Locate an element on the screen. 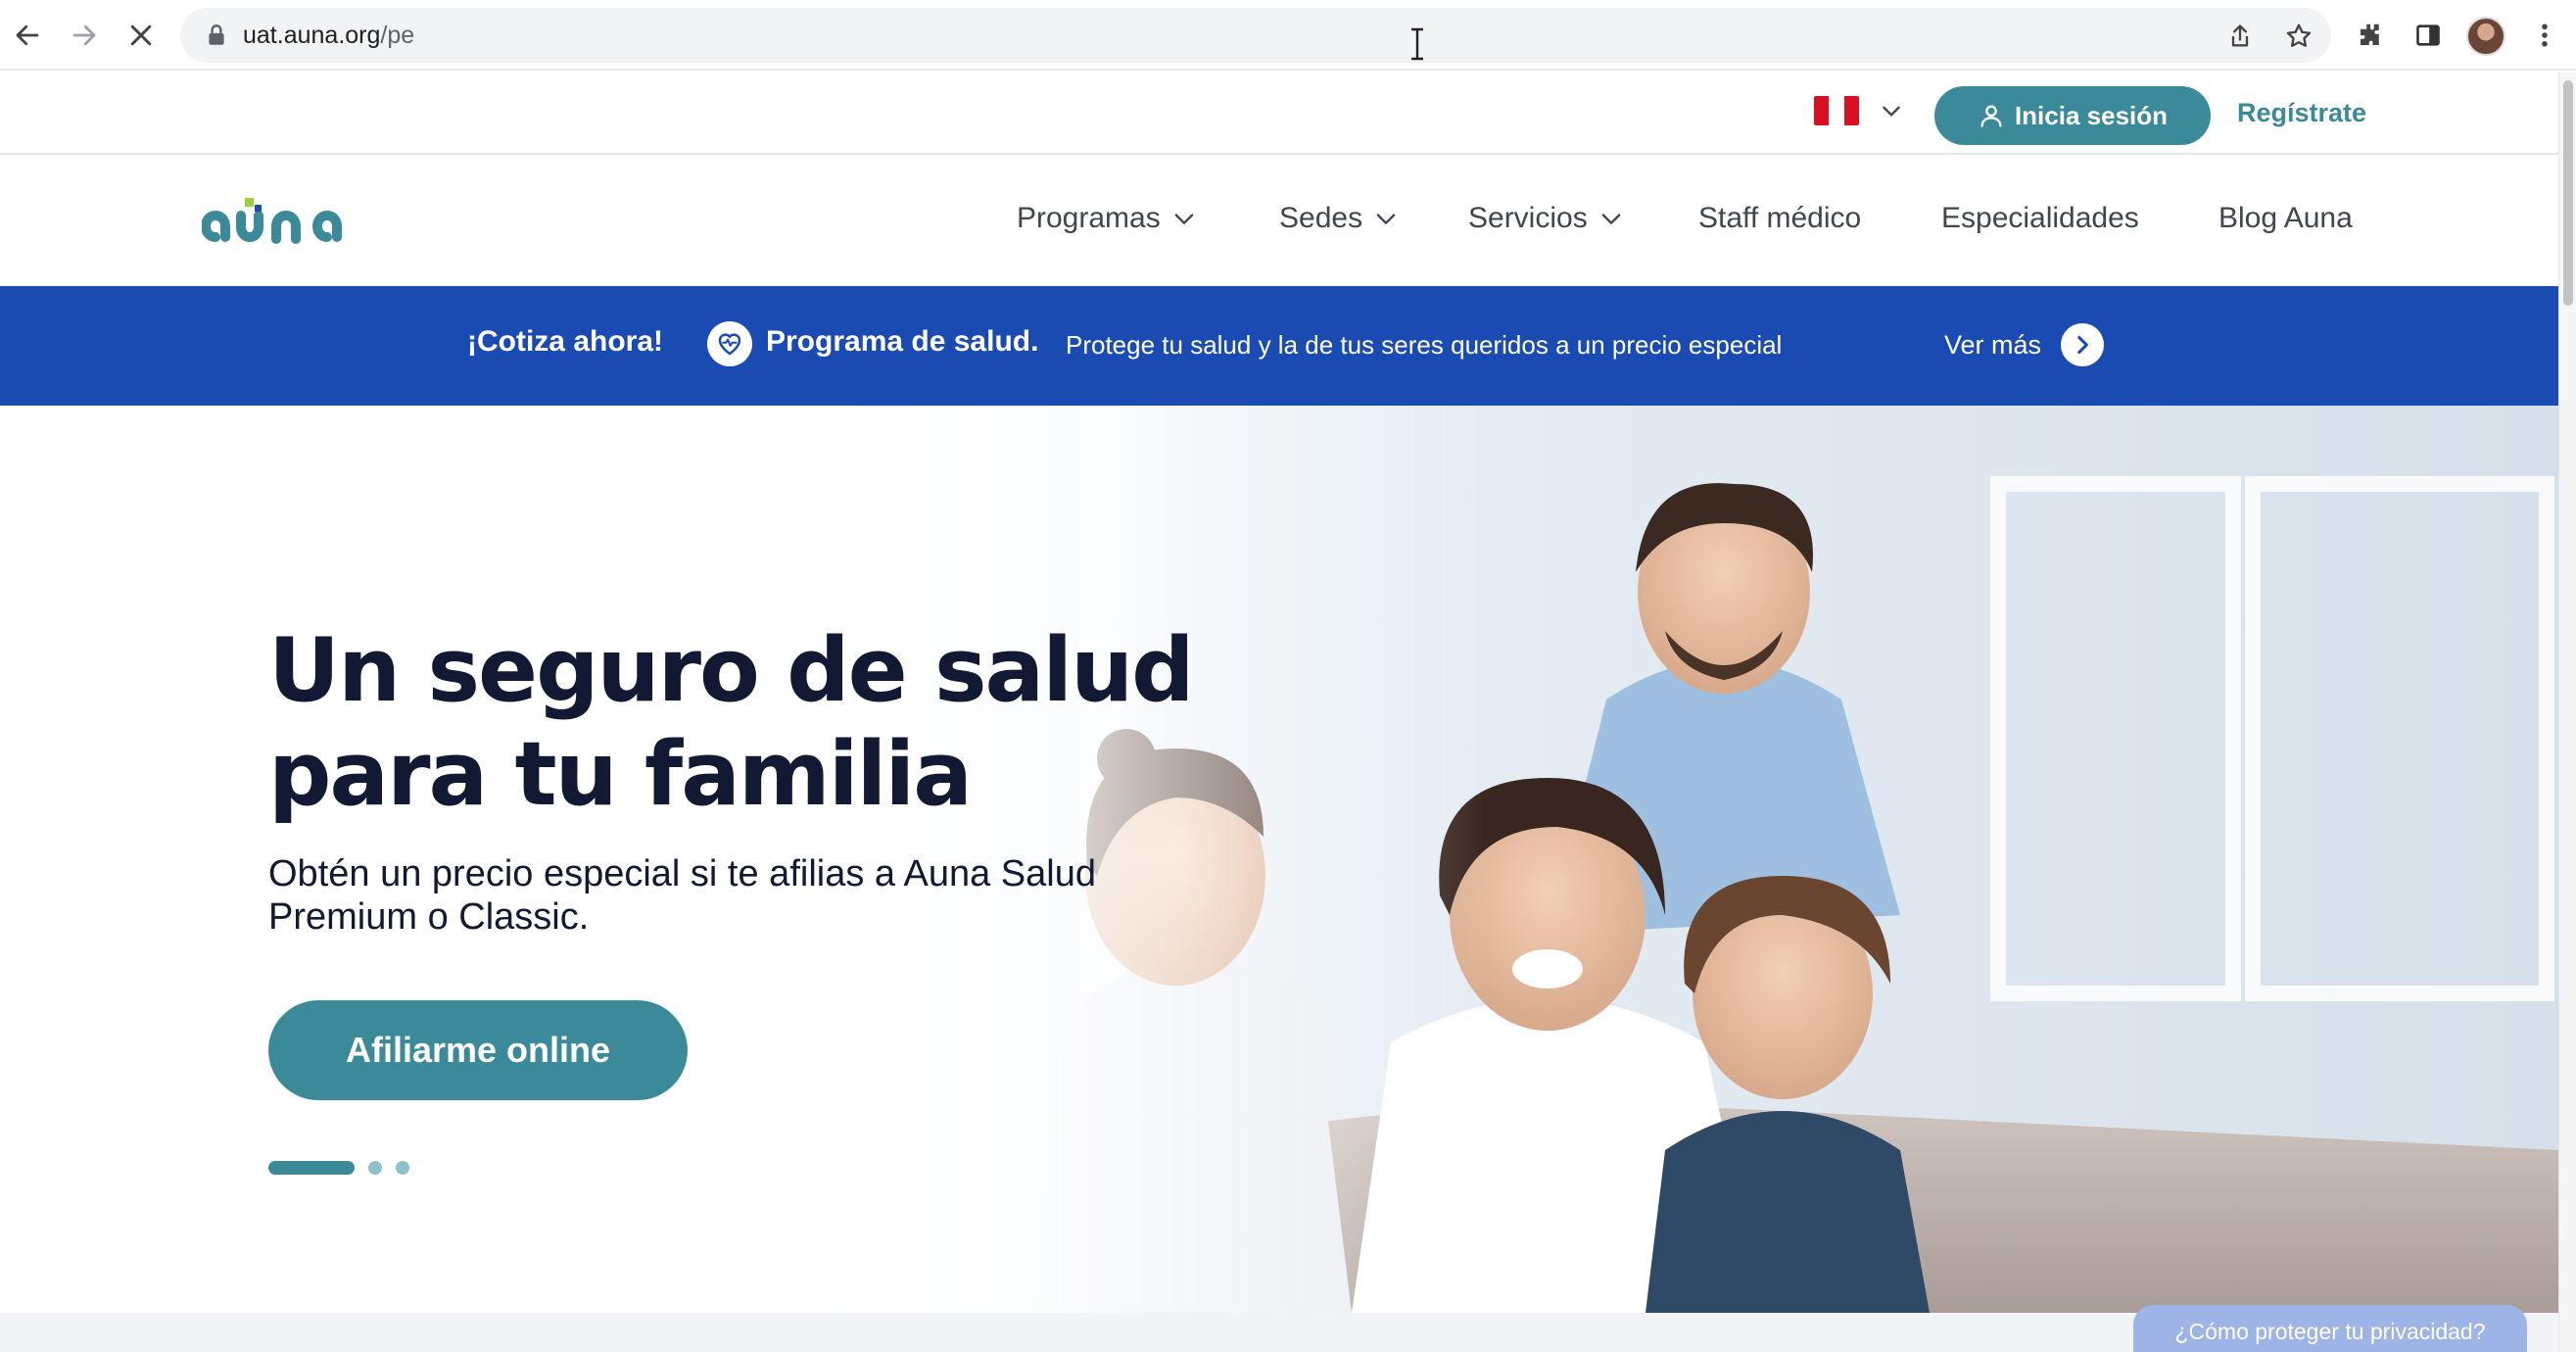 Image resolution: width=2576 pixels, height=1352 pixels. share-button is located at coordinates (2240, 36).